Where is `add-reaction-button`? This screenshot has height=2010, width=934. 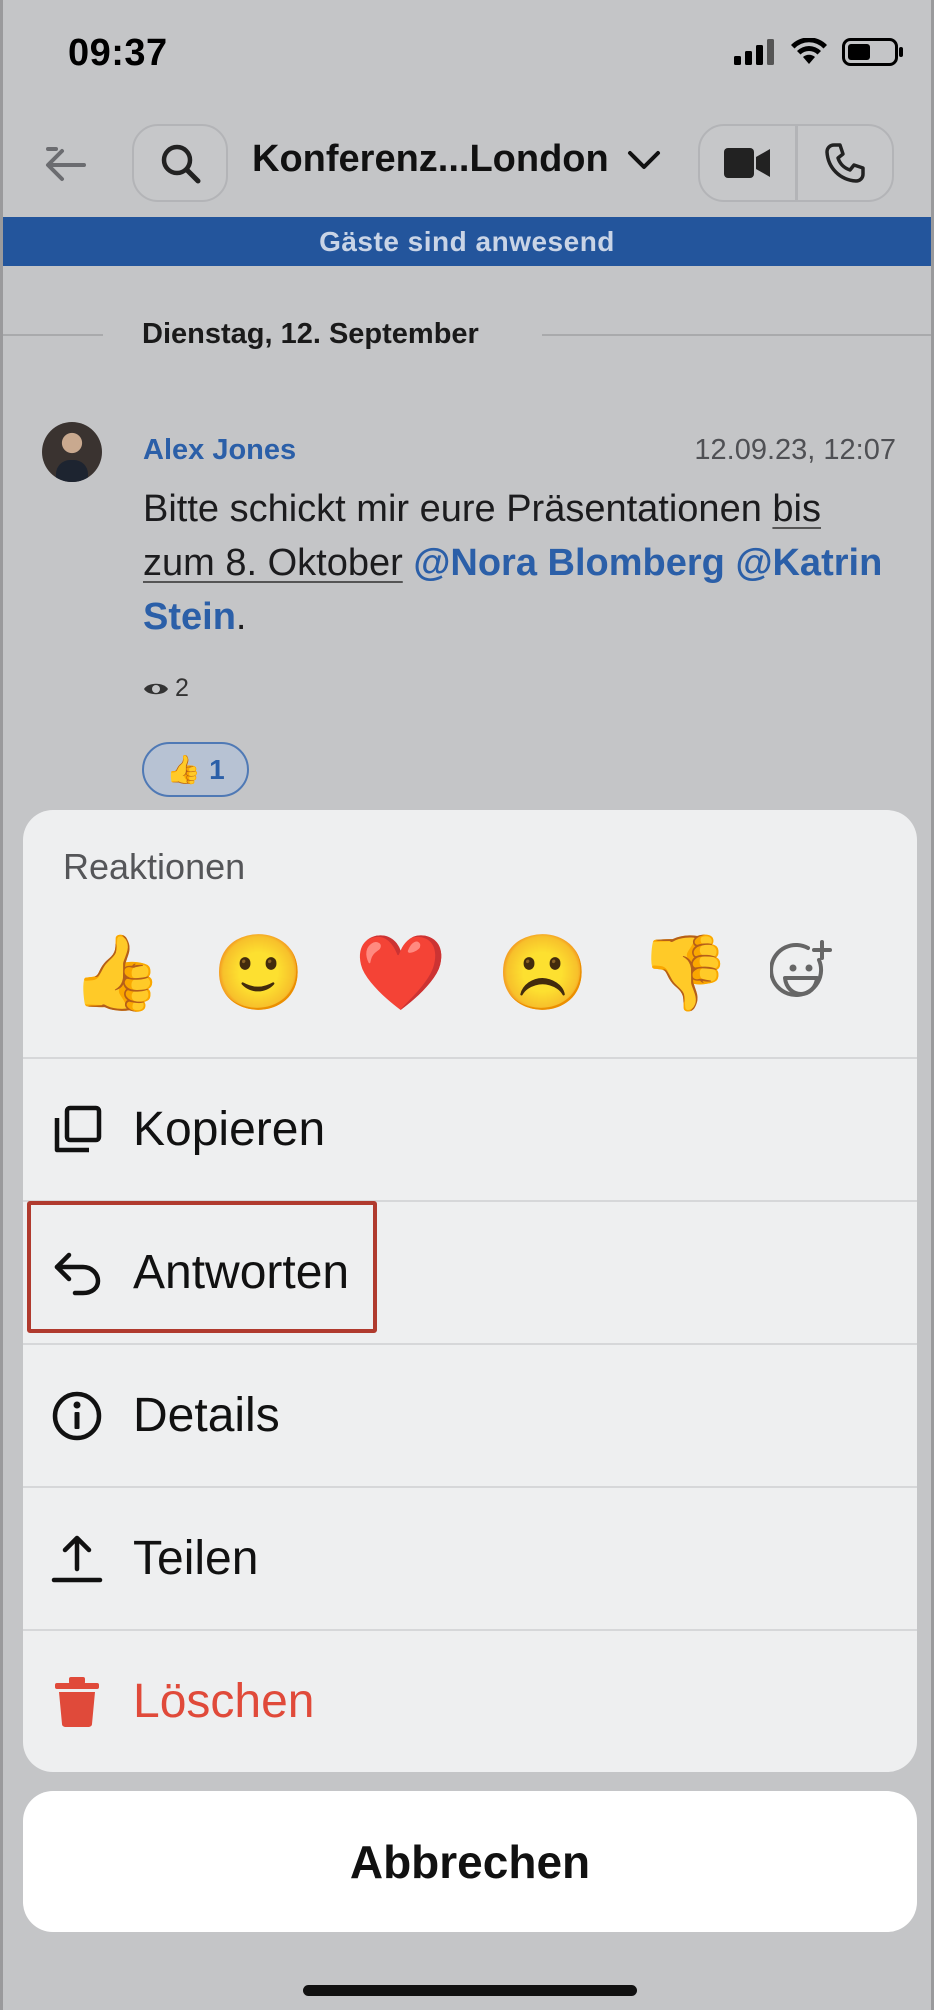
add-reaction-button is located at coordinates (803, 973).